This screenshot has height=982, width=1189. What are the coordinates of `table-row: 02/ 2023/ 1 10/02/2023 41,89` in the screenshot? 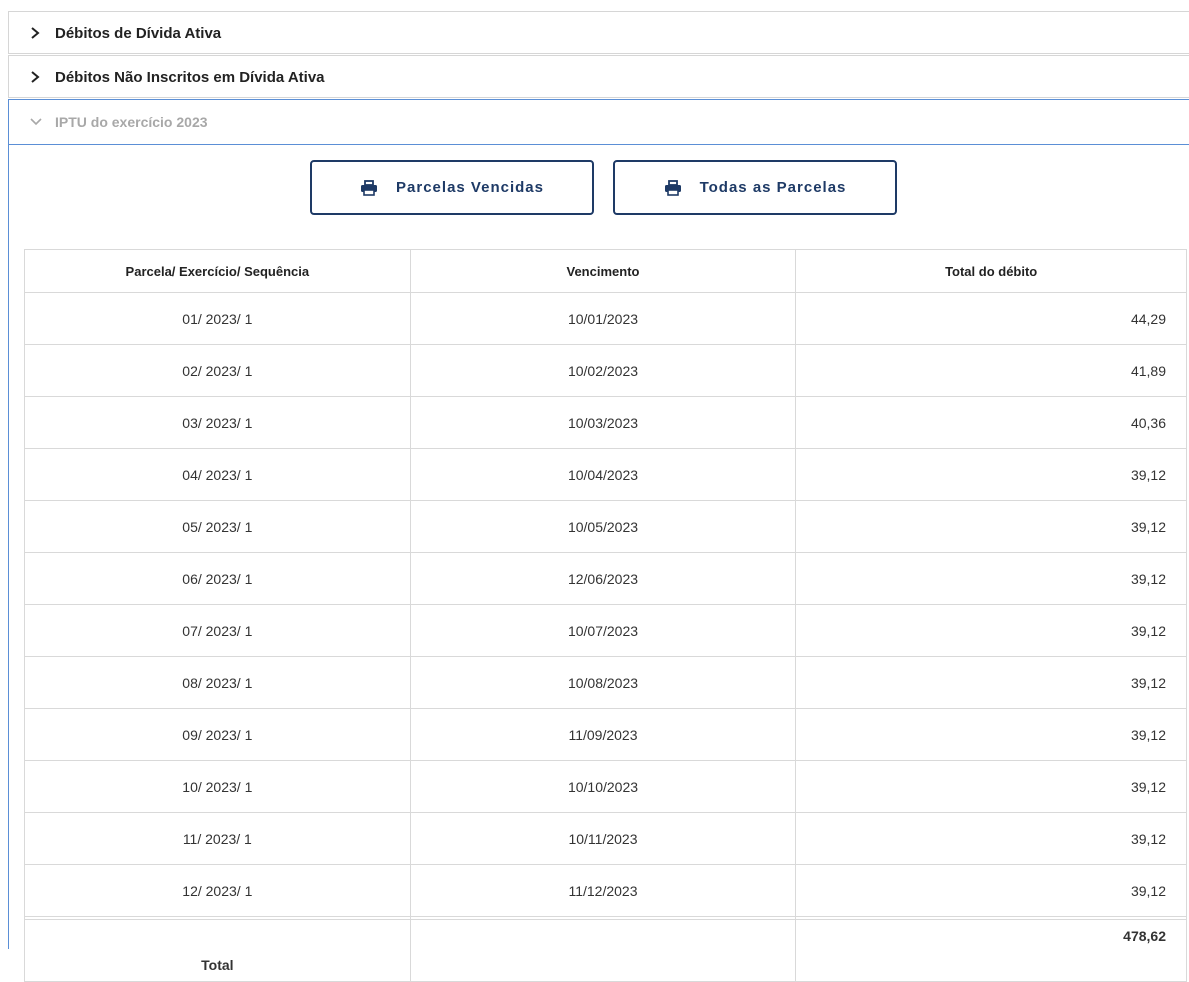 It's located at (605, 370).